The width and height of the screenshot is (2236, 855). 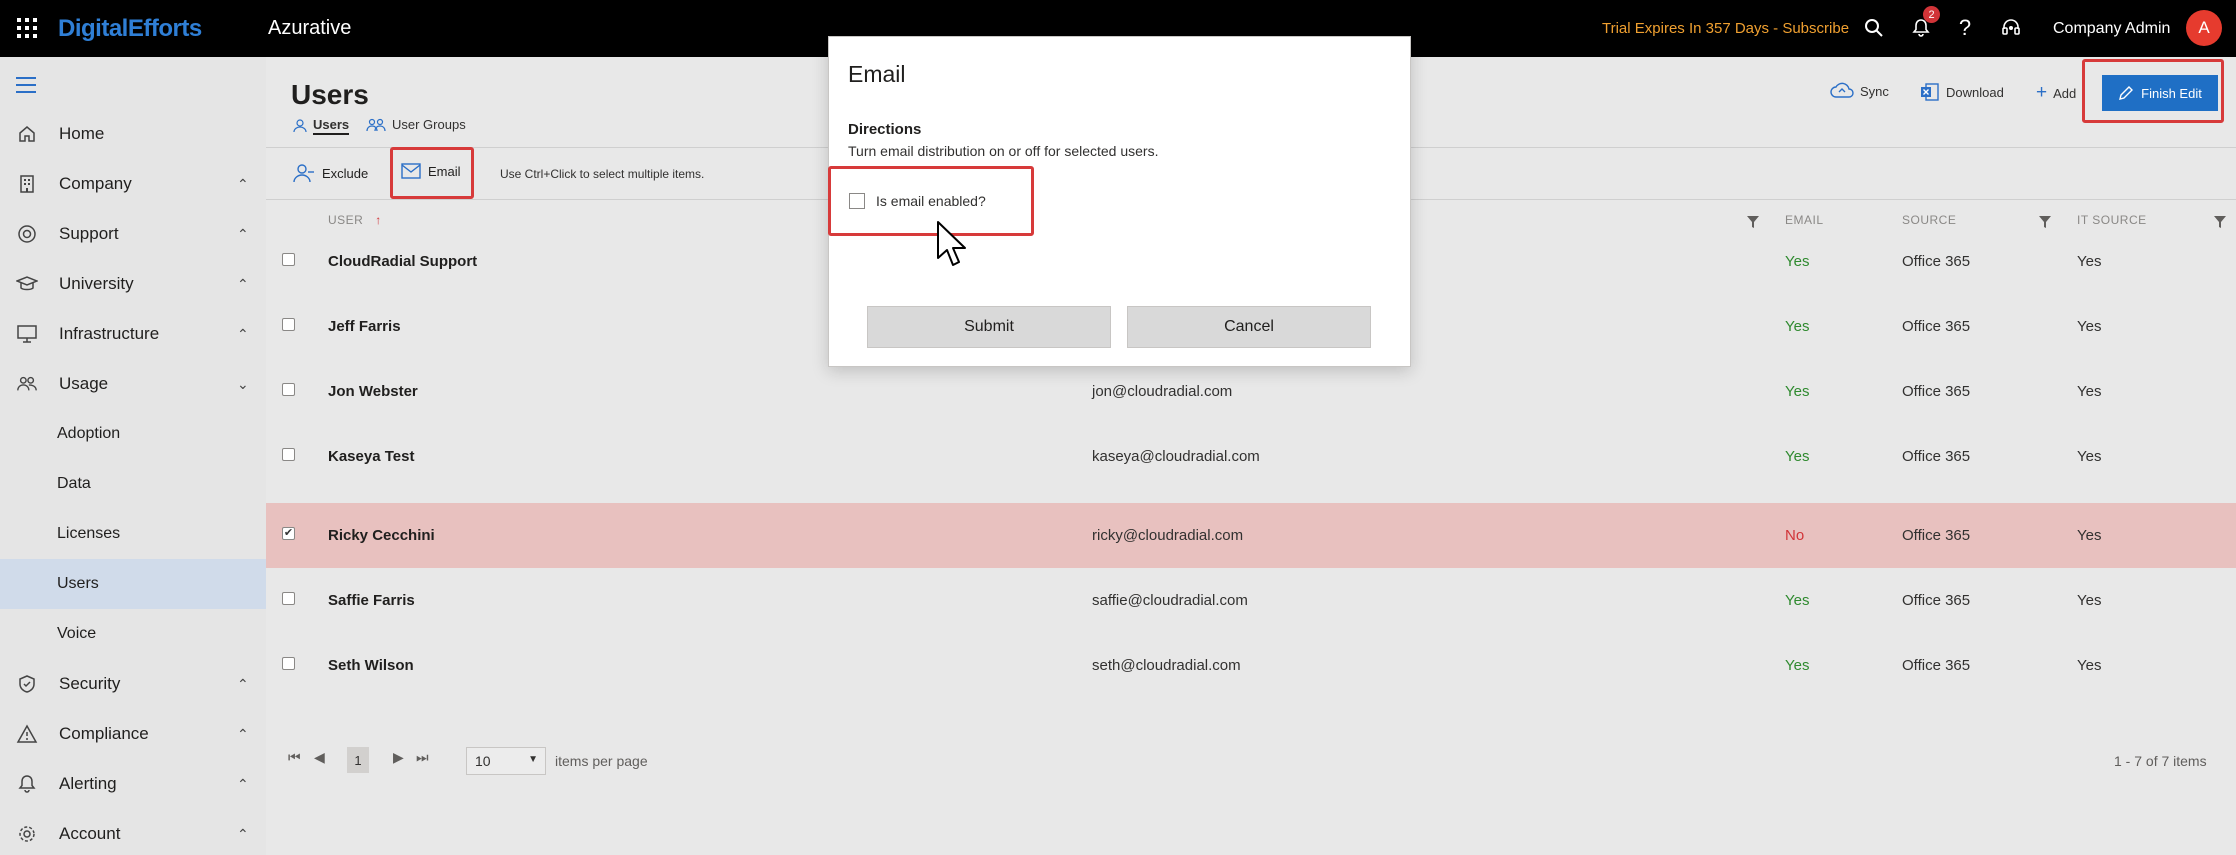 What do you see at coordinates (330, 94) in the screenshot?
I see `page-title: Users` at bounding box center [330, 94].